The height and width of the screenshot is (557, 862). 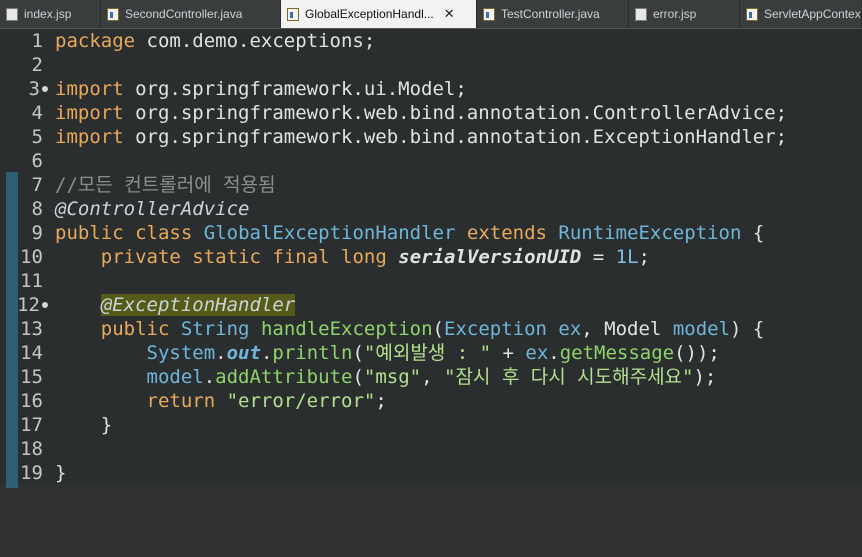 What do you see at coordinates (812, 14) in the screenshot?
I see `tab-label: ServletAppContext.java` at bounding box center [812, 14].